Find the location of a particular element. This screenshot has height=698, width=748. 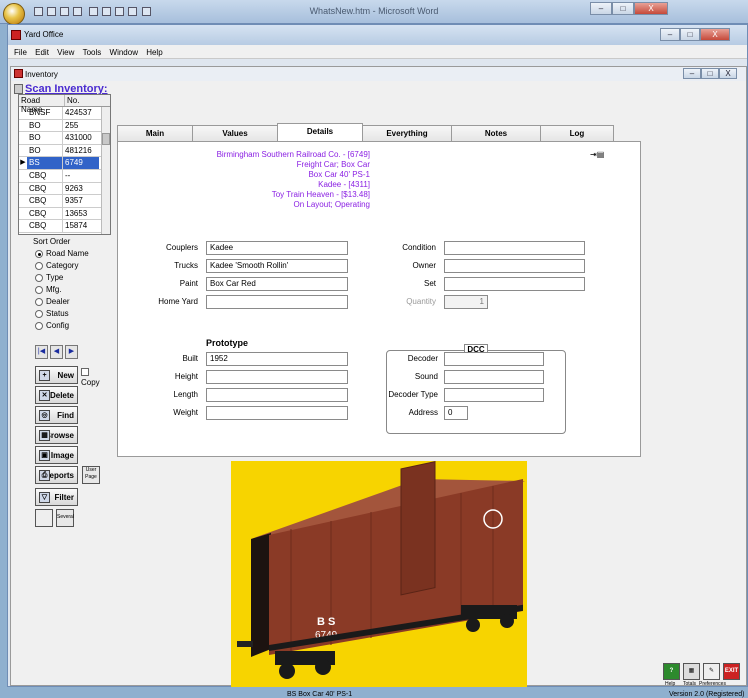

table-row: BO 431000 is located at coordinates (64, 138).